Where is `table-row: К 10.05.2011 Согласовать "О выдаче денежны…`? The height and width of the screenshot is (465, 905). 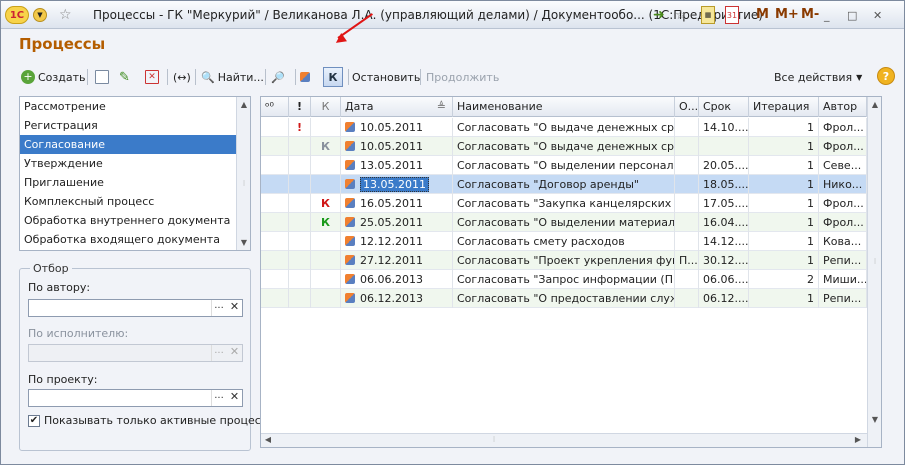 table-row: К 10.05.2011 Согласовать "О выдаче денежны… is located at coordinates (564, 146).